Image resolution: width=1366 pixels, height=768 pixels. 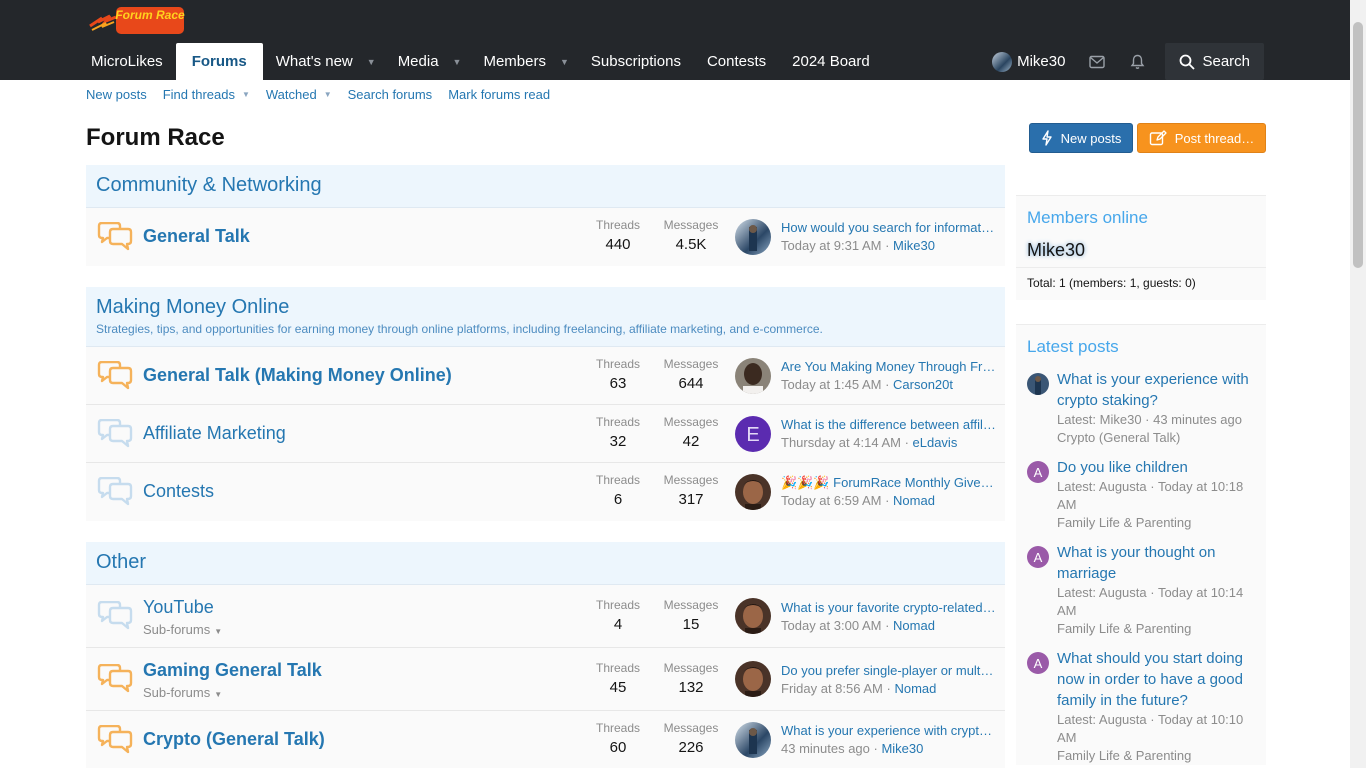 What do you see at coordinates (636, 61) in the screenshot?
I see `nav-tab-subscriptions: Subscriptions` at bounding box center [636, 61].